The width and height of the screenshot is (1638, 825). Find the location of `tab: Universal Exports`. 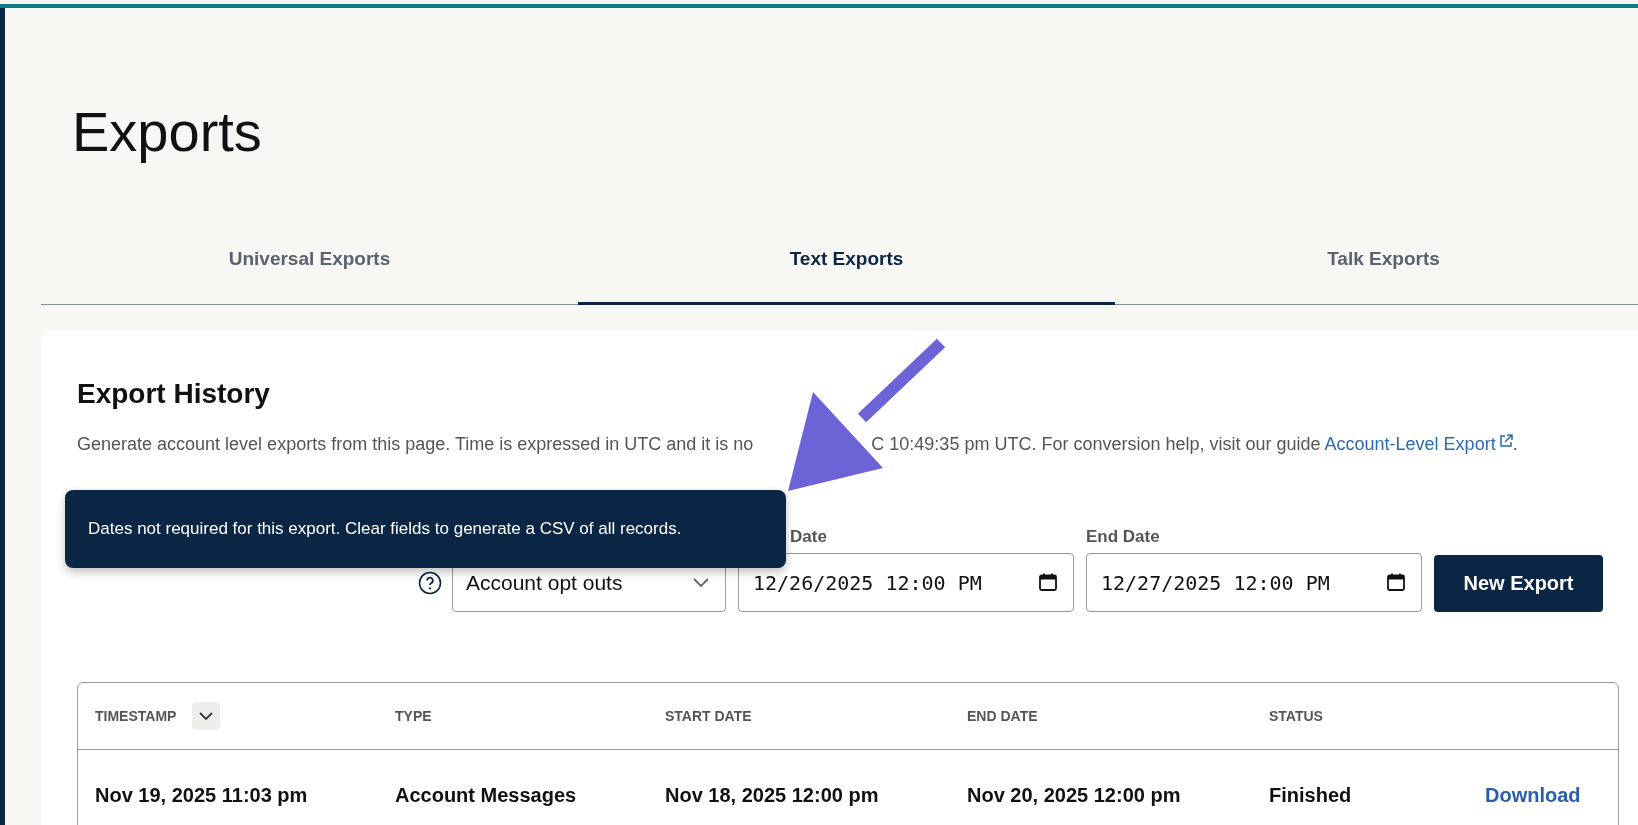

tab: Universal Exports is located at coordinates (309, 260).